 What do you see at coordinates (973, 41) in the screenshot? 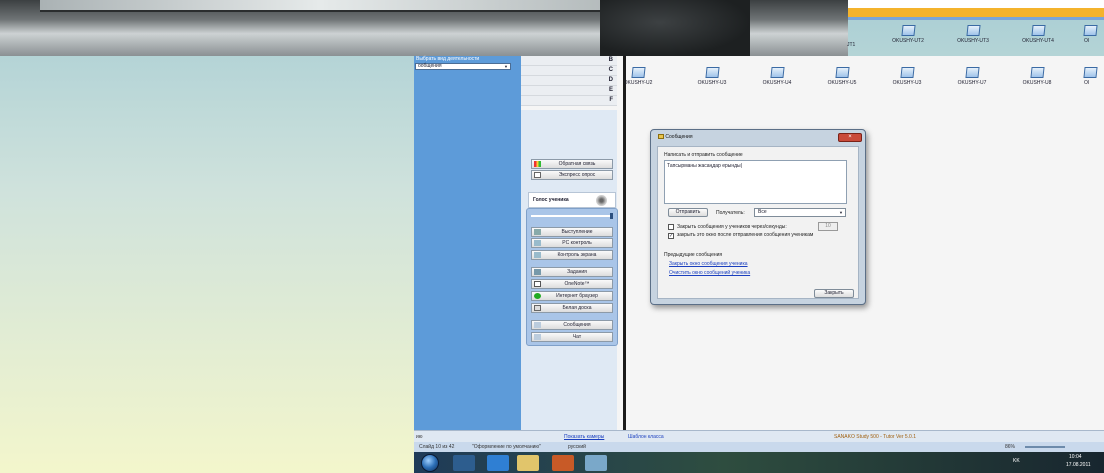
I see `computer-name: OKUSHY-UT3` at bounding box center [973, 41].